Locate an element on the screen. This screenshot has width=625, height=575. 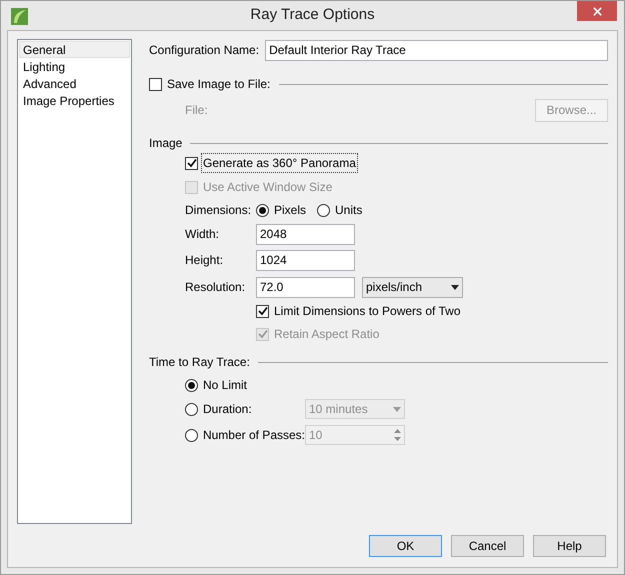
checkbox-label: Limit Dimensions to Powers of Two is located at coordinates (367, 311).